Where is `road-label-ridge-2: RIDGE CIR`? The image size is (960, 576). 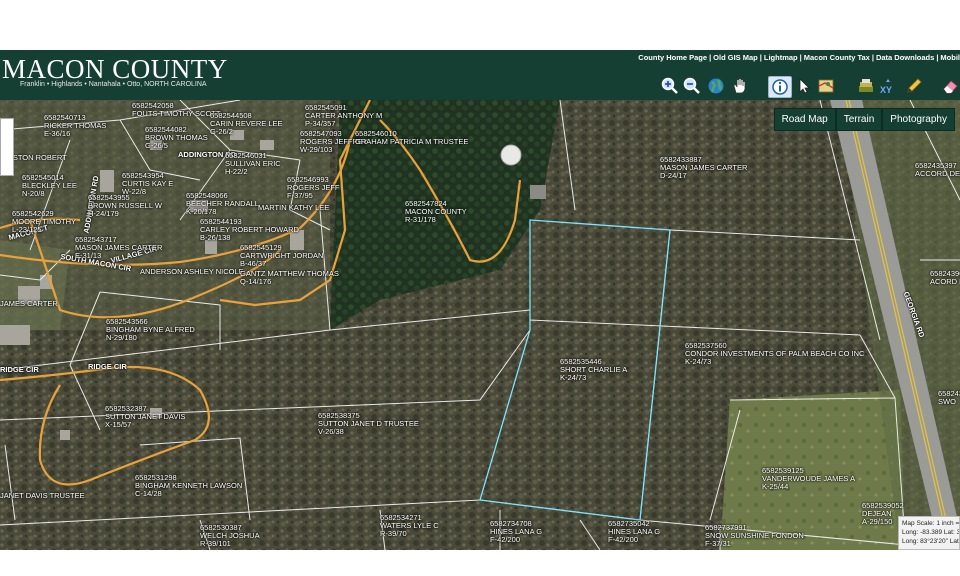 road-label-ridge-2: RIDGE CIR is located at coordinates (107, 366).